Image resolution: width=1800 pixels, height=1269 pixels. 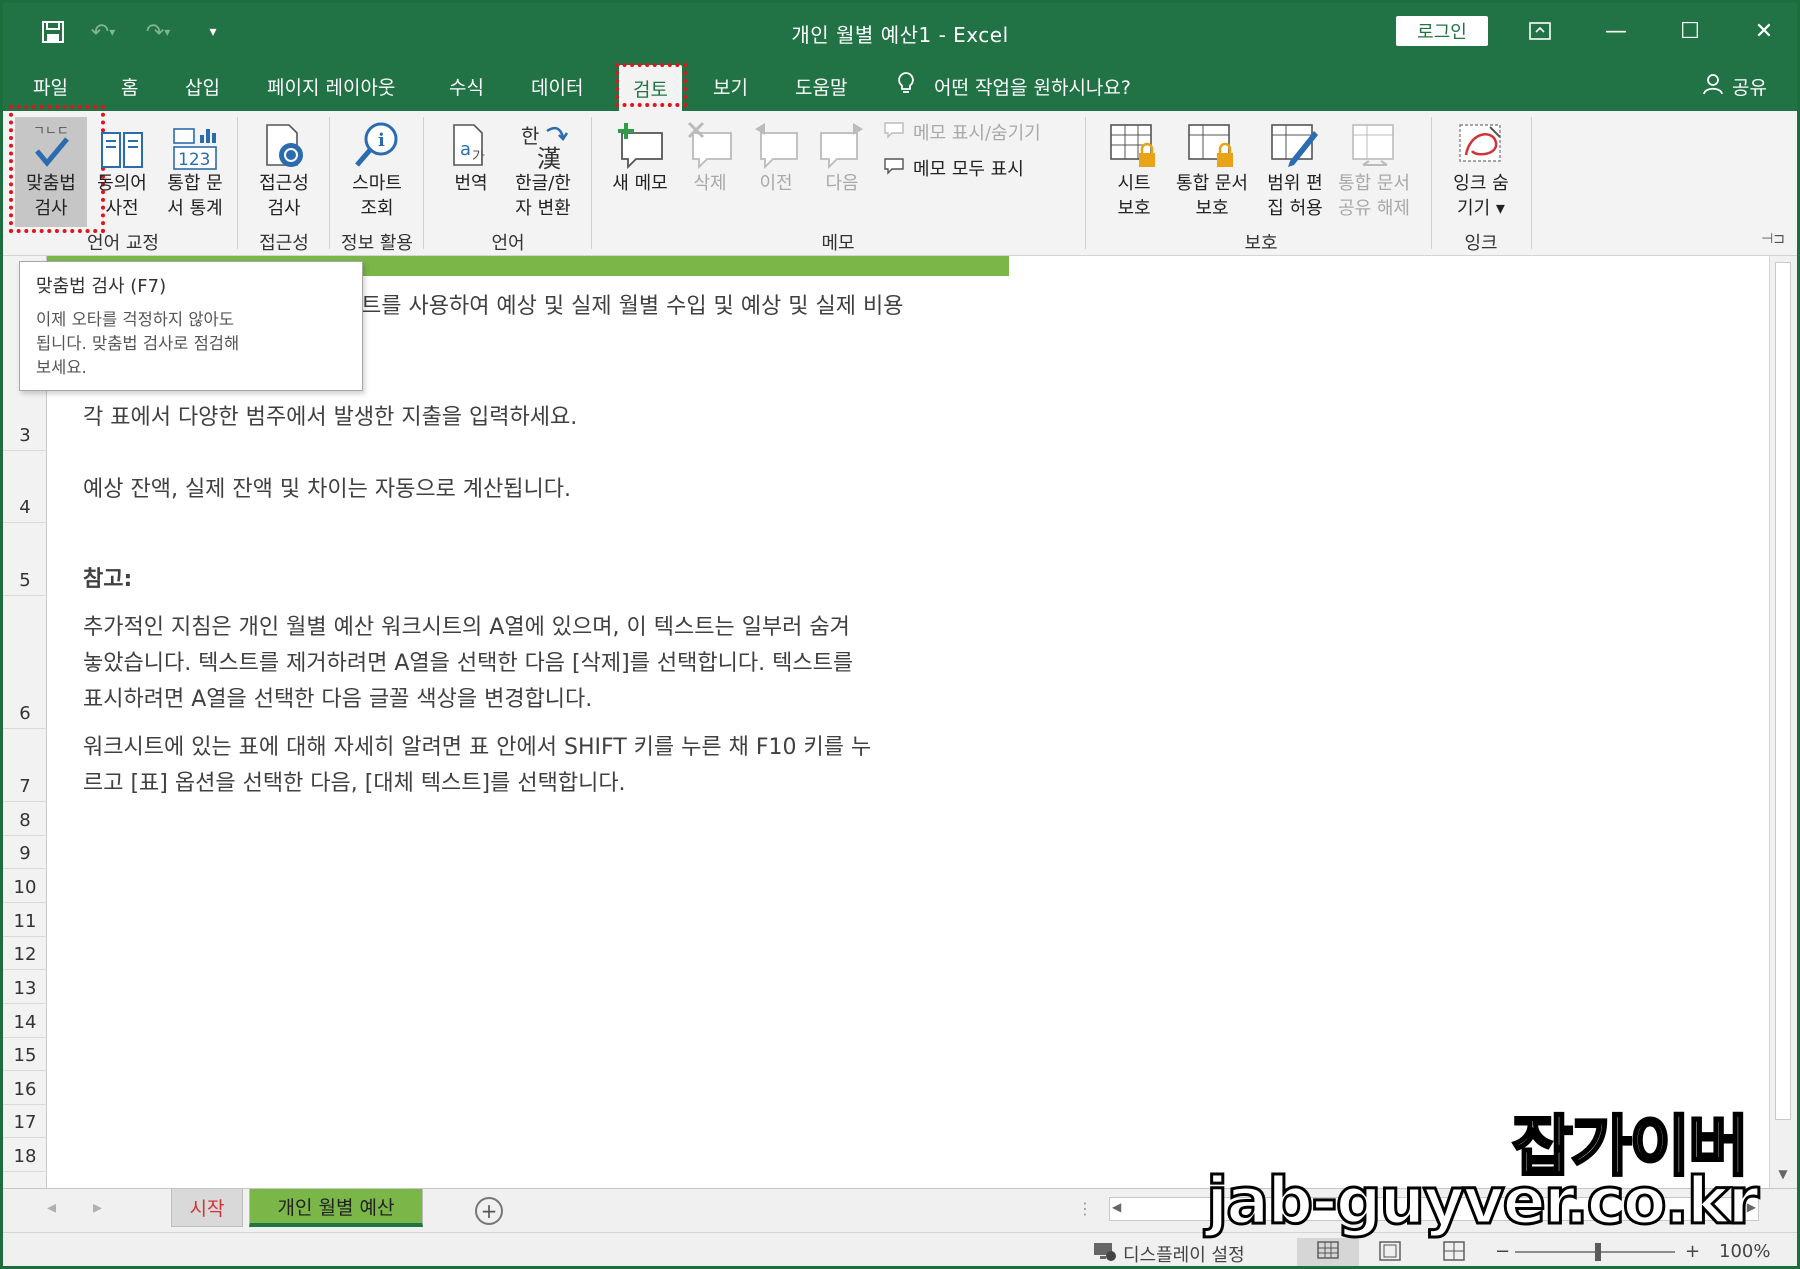 I want to click on hide-ink-button: 잉크 숨 기기 ▾, so click(x=1481, y=169).